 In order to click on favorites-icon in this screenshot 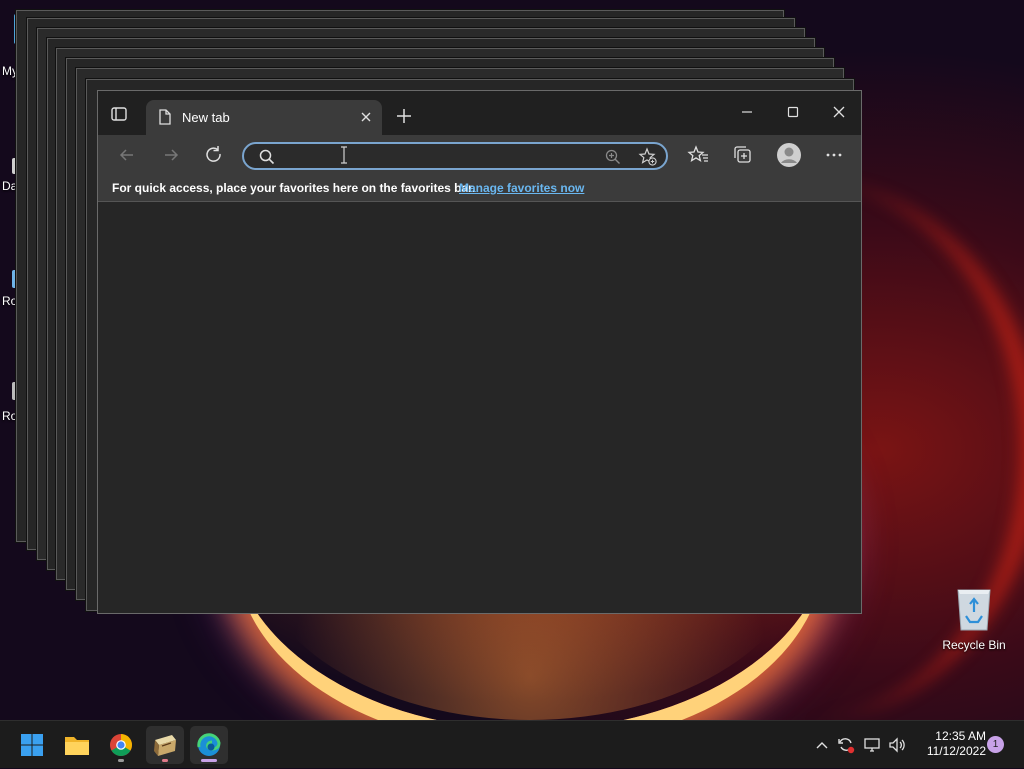, I will do `click(699, 155)`.